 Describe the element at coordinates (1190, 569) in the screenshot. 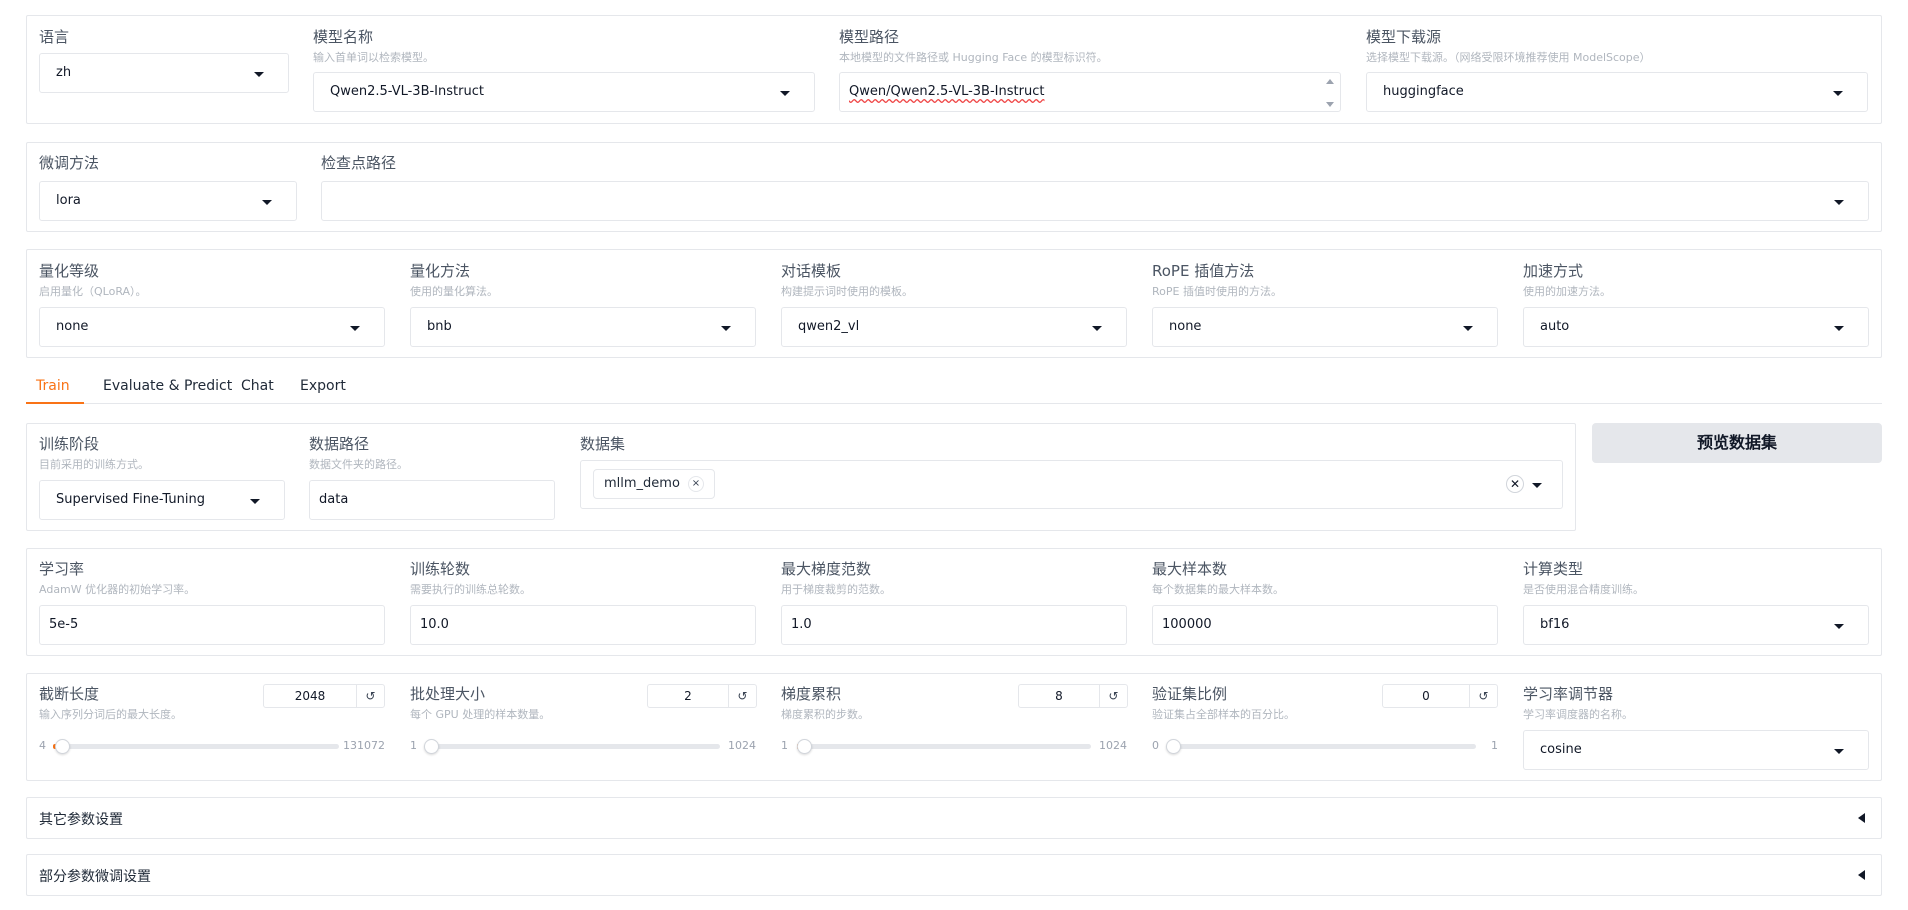

I see `max-samples-label: 最大样本数` at that location.